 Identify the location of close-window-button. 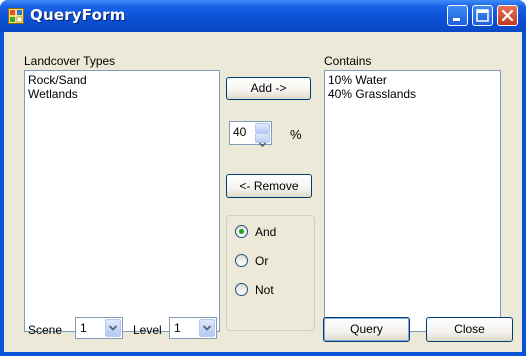
(507, 15).